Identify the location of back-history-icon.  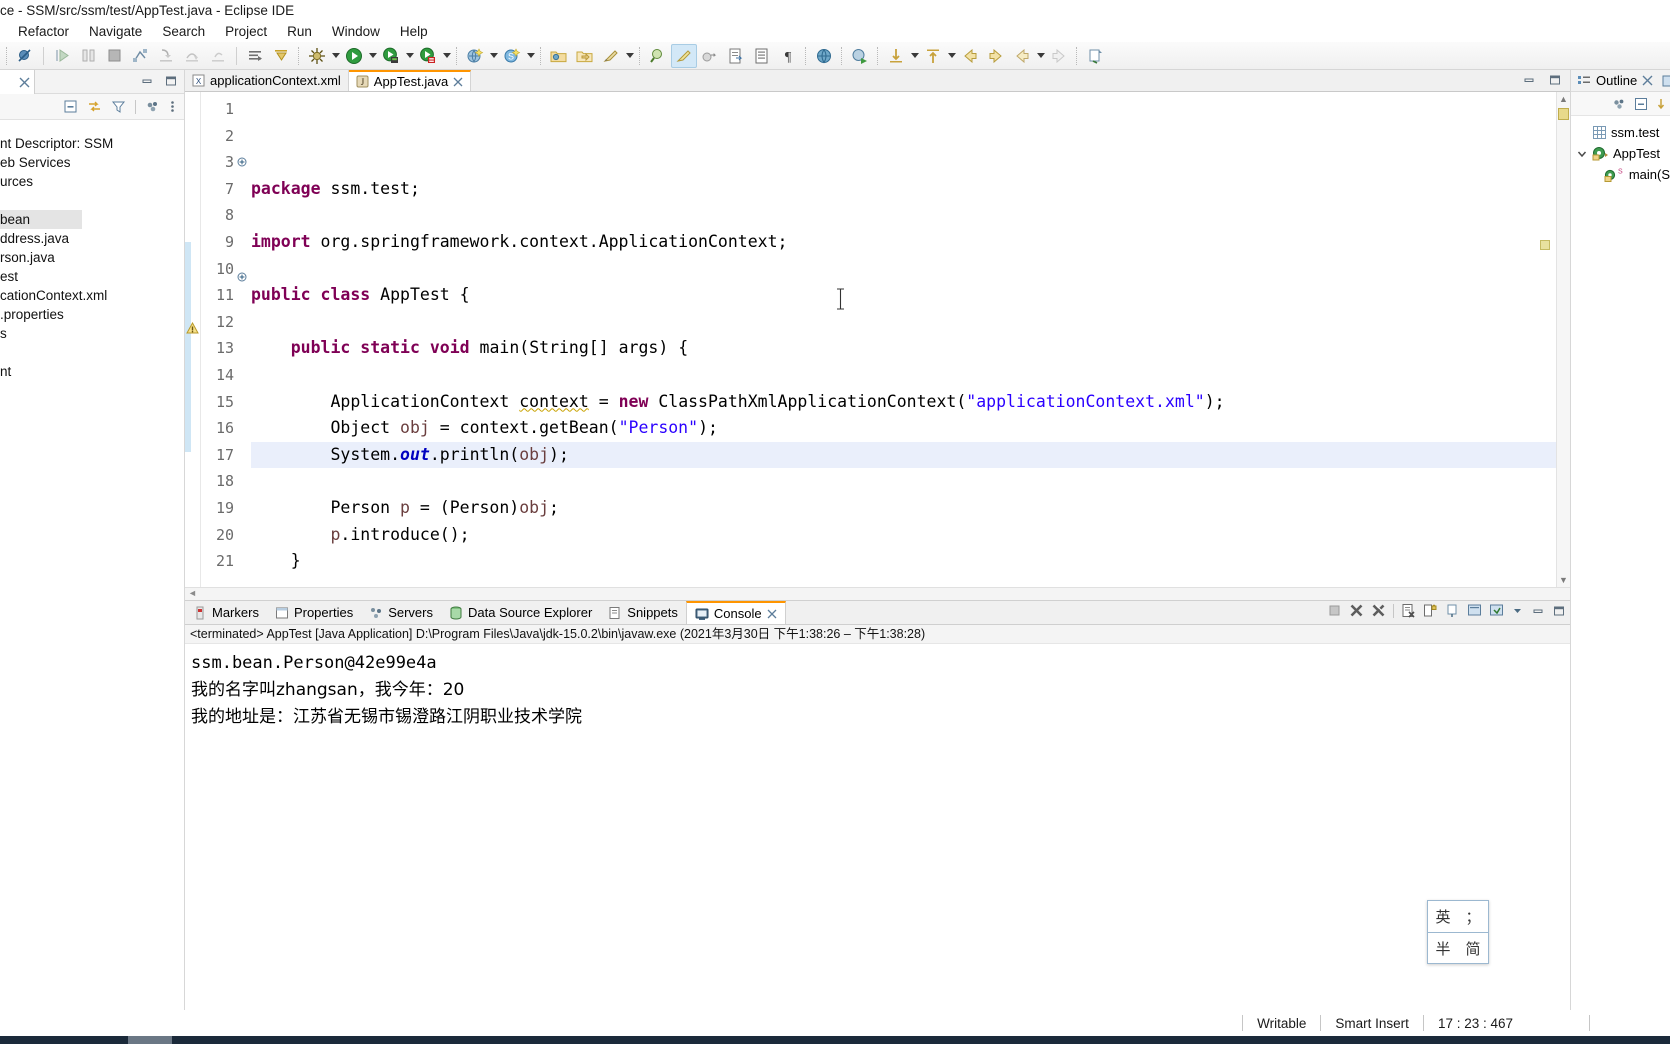
(1022, 56).